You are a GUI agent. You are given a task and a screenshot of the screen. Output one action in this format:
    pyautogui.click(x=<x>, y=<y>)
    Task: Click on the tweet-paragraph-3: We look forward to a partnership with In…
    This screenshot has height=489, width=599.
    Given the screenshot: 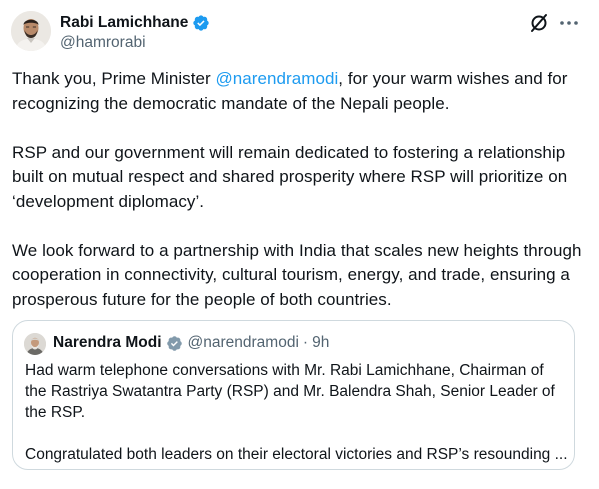 What is the action you would take?
    pyautogui.click(x=297, y=274)
    